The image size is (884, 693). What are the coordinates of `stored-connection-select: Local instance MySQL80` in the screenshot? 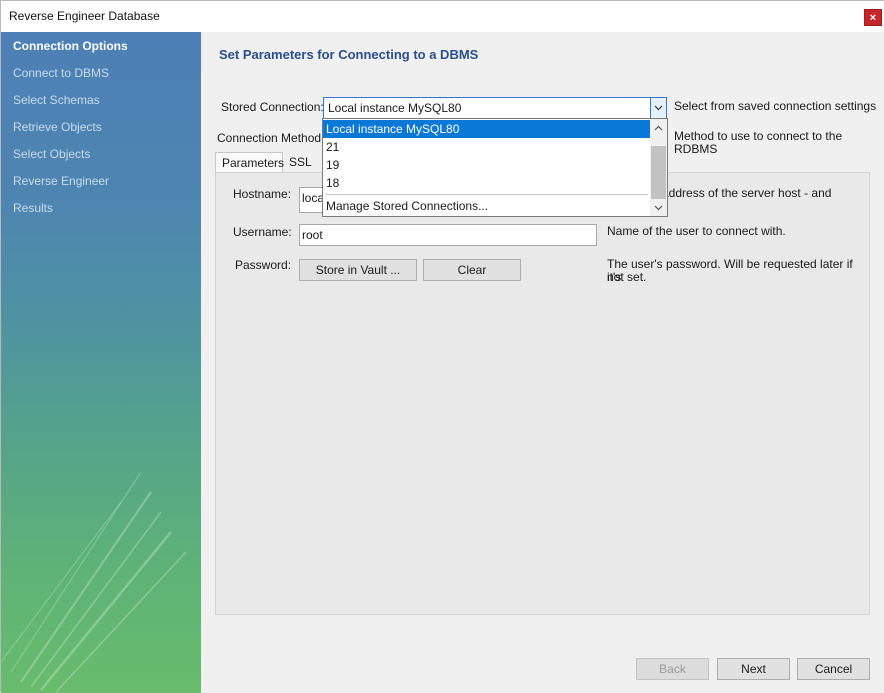 It's located at (495, 108).